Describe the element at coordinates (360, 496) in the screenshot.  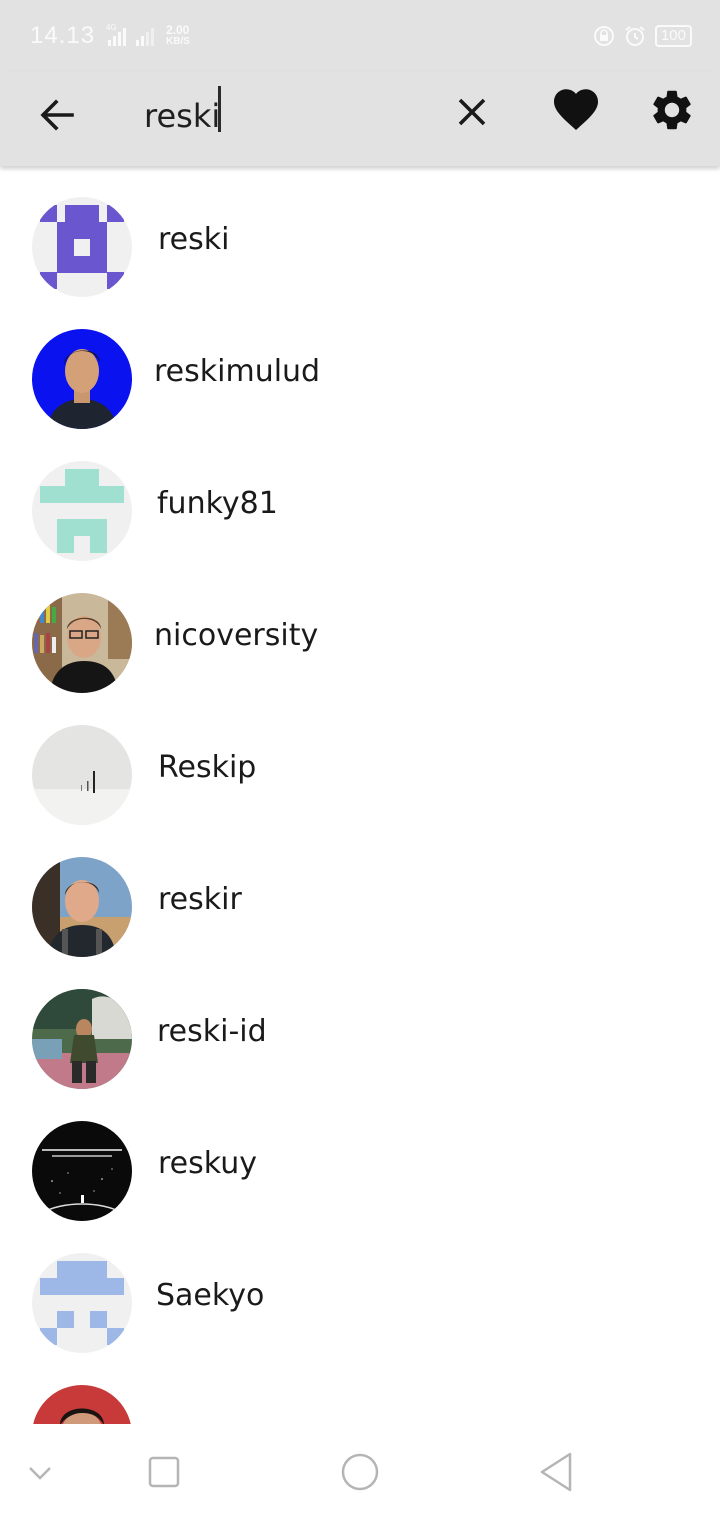
I see `list-item: funky81` at that location.